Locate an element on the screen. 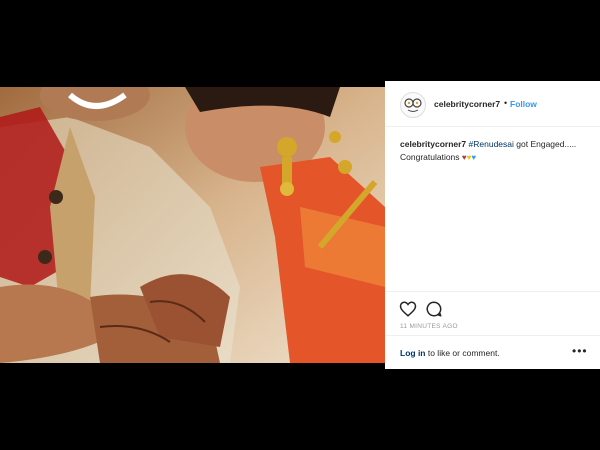 The height and width of the screenshot is (450, 600). heart-blue-icon: ♥ is located at coordinates (474, 157).